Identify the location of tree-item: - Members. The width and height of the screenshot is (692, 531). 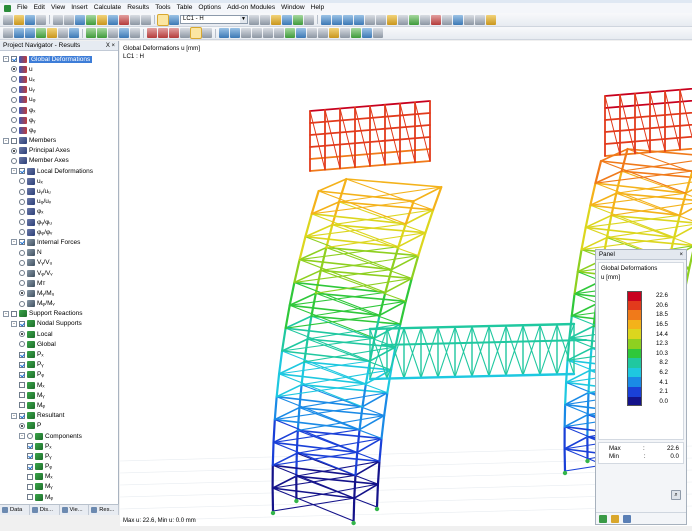
(59, 141).